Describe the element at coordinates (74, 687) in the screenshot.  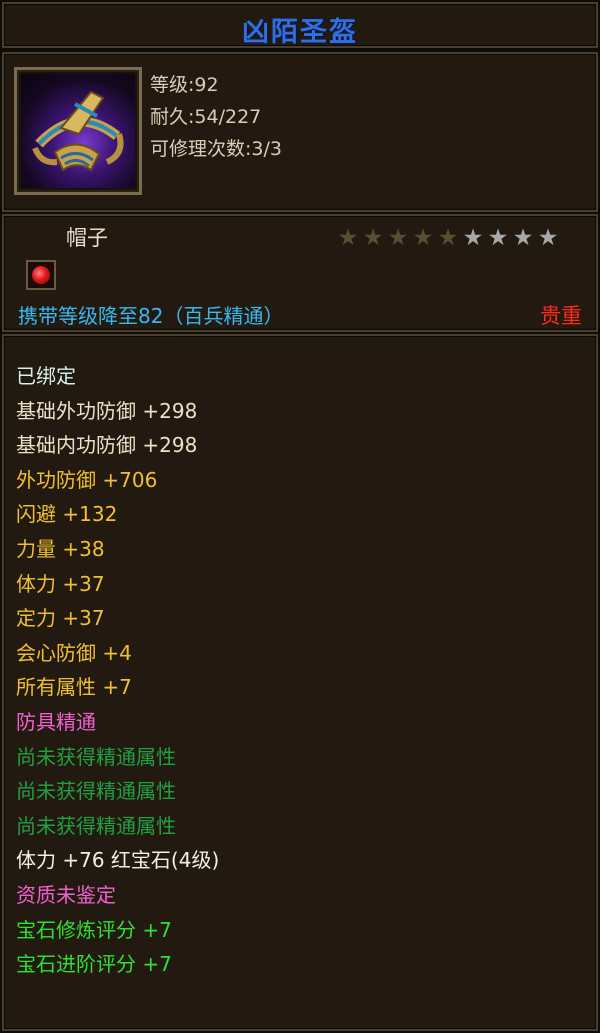
I see `attribute-line: 所有属性 +7` at that location.